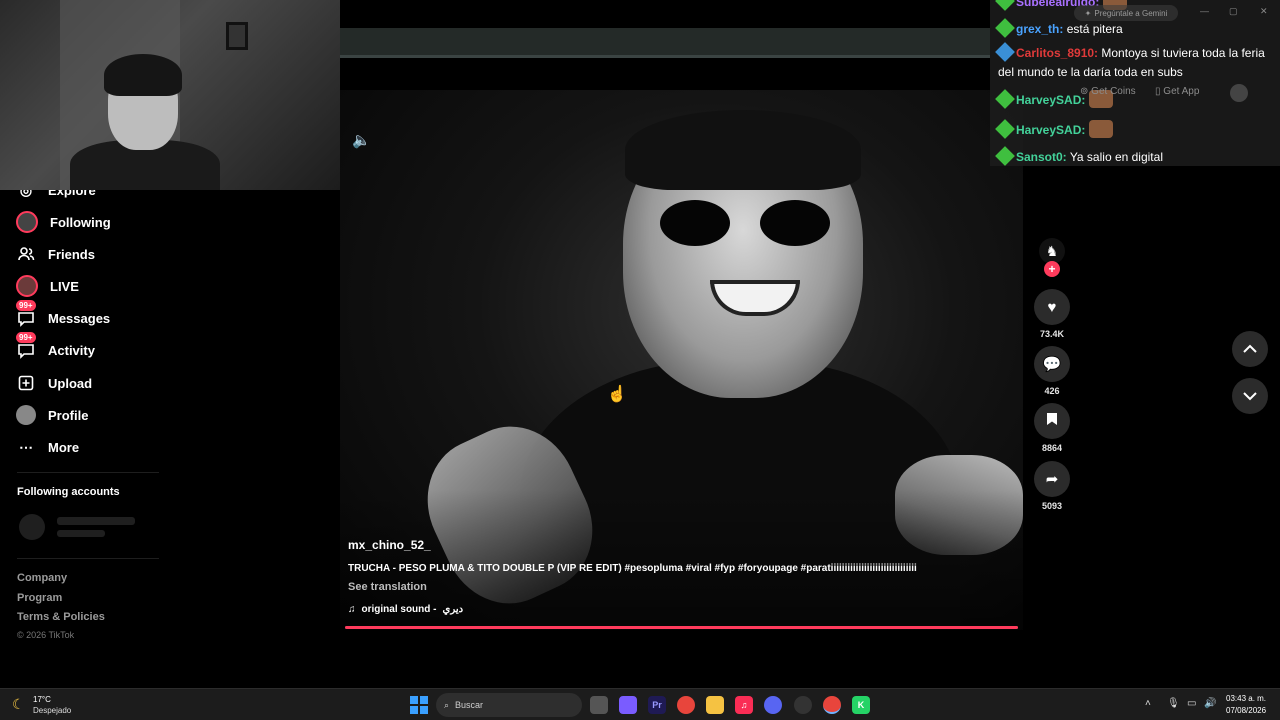  Describe the element at coordinates (447, 704) in the screenshot. I see `search-icon: ⌕` at that location.